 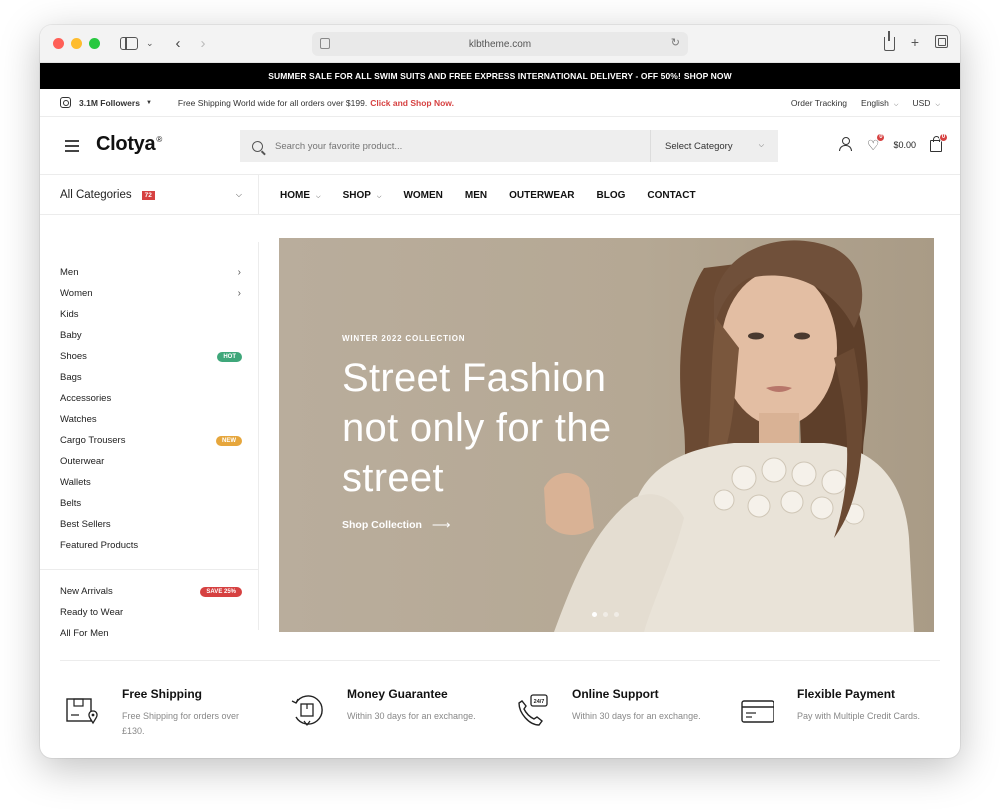 I want to click on category-item-wallets: Wallets, so click(x=149, y=482).